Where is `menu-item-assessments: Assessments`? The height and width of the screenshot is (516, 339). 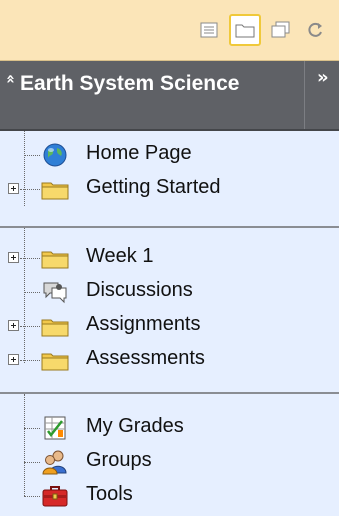 menu-item-assessments: Assessments is located at coordinates (169, 360).